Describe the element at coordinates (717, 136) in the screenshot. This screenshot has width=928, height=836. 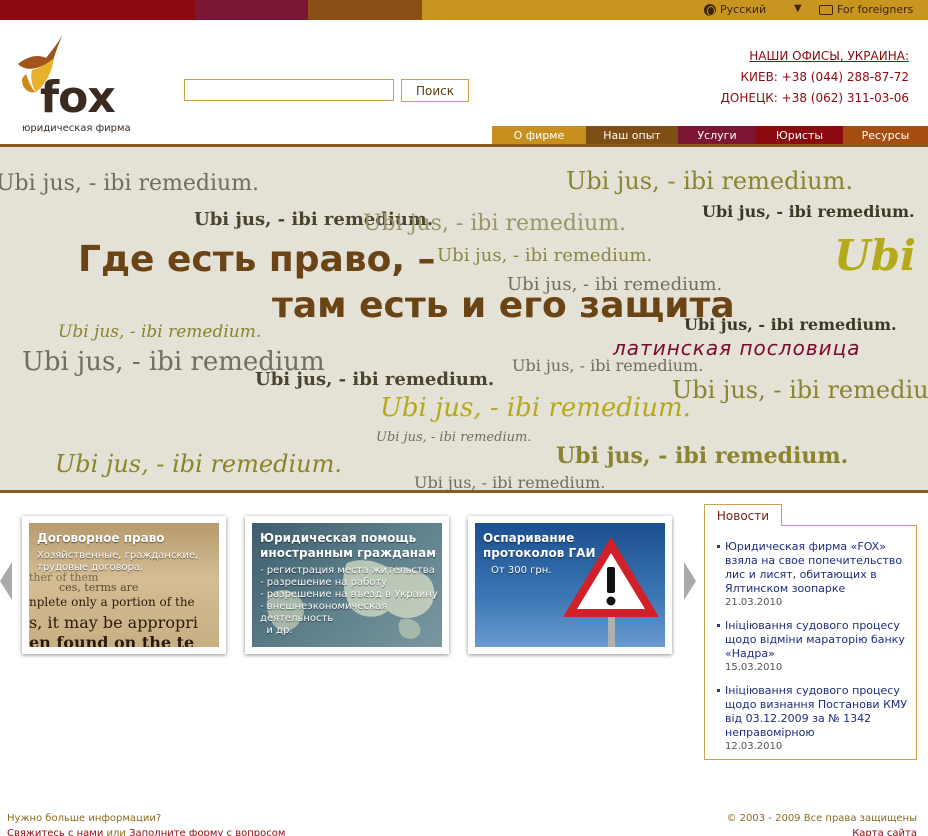
I see `nav-item-services: Услуги` at that location.